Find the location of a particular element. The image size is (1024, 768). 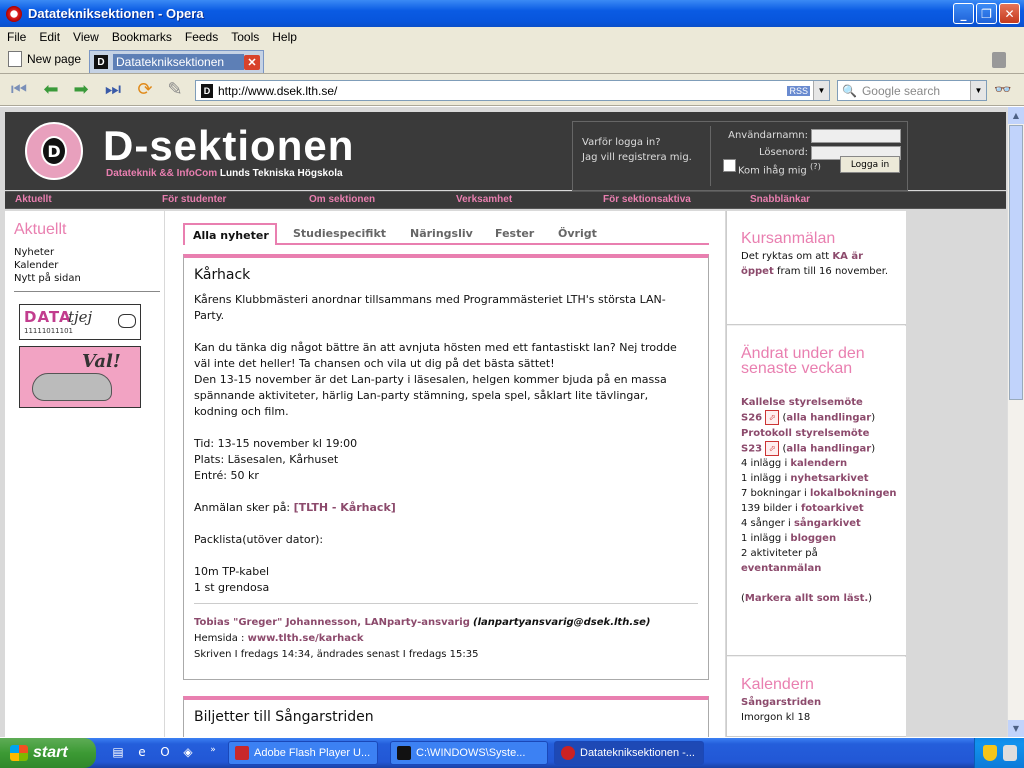

reload-icon: ⟳ is located at coordinates (145, 90).